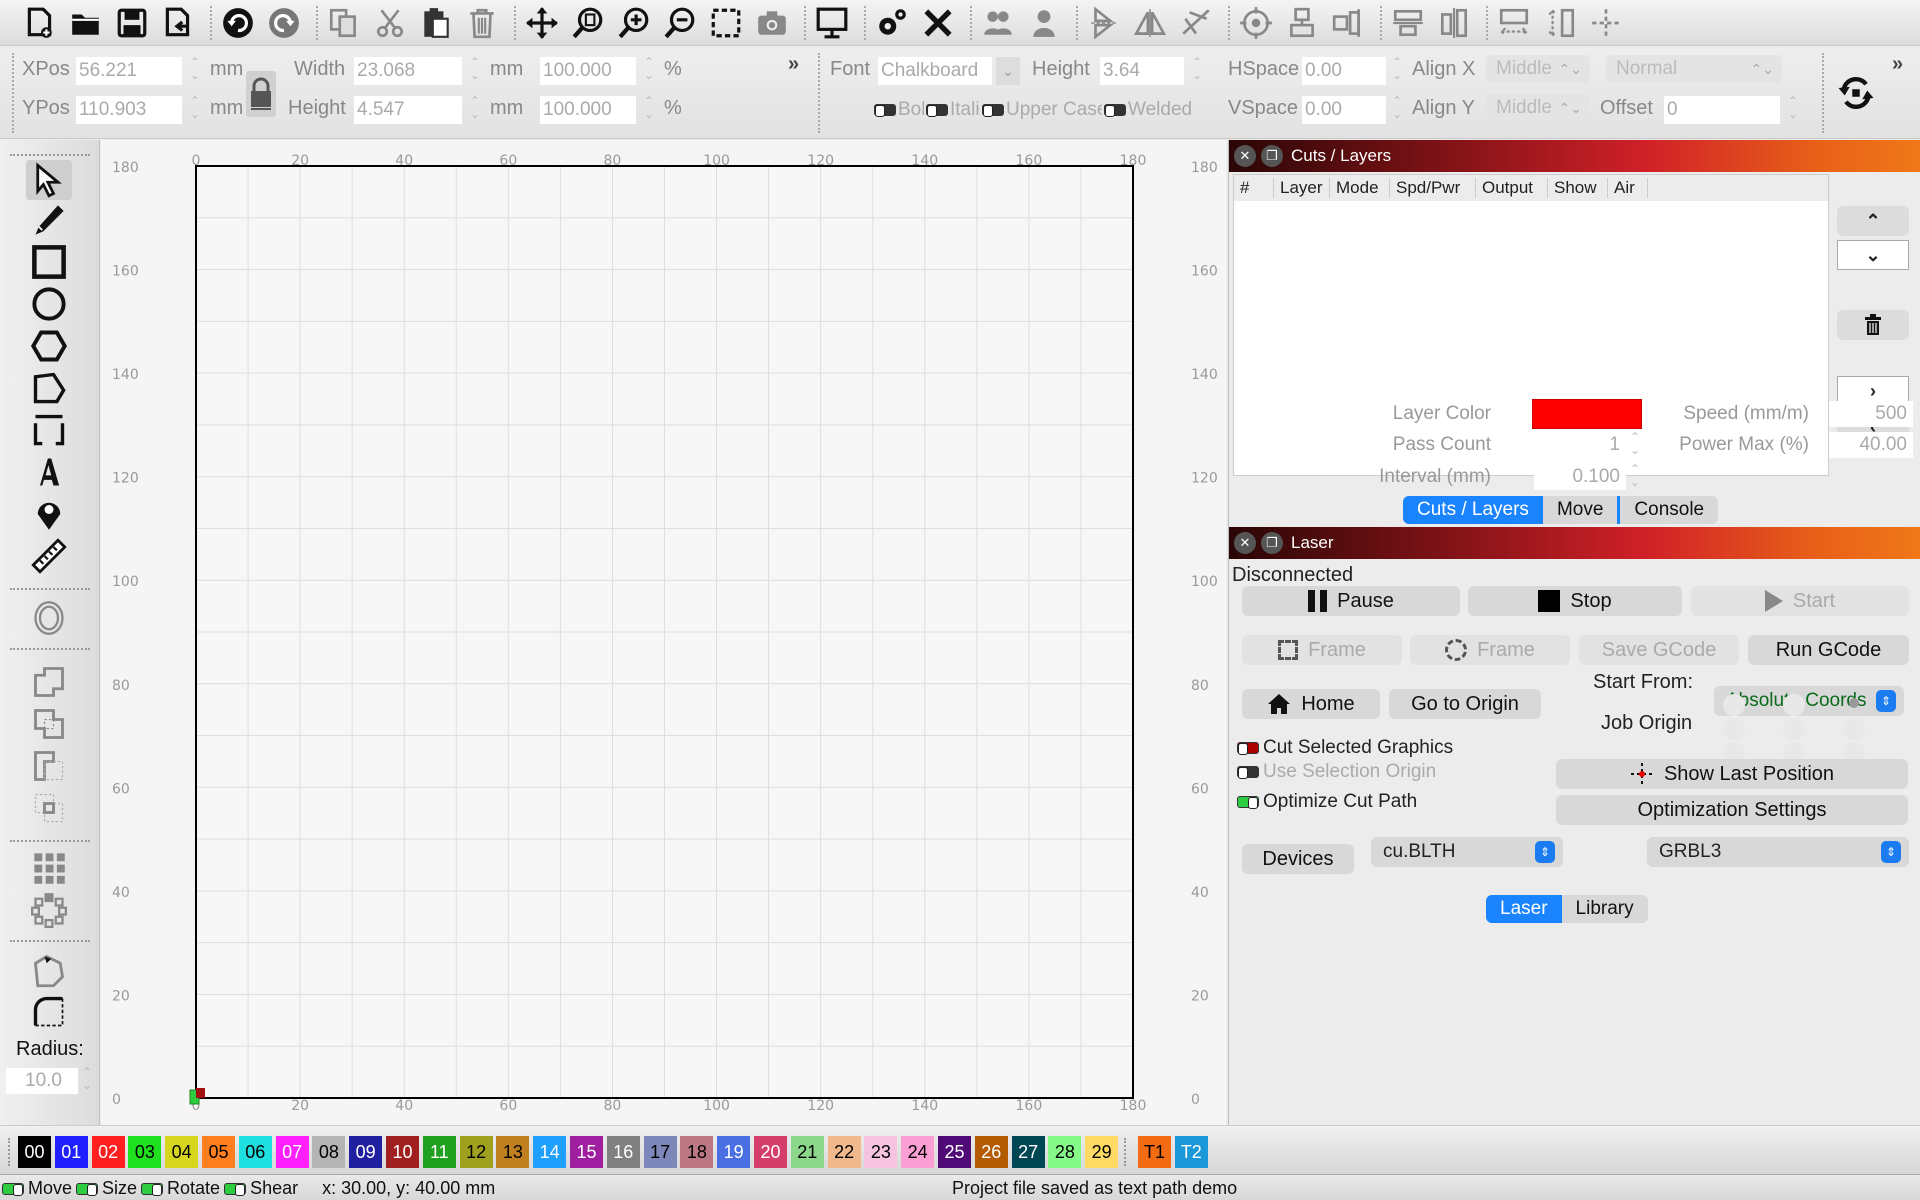 The height and width of the screenshot is (1200, 1920). I want to click on layers-table: # Layer Mode Spd/Pwr Output Show Air, so click(1531, 325).